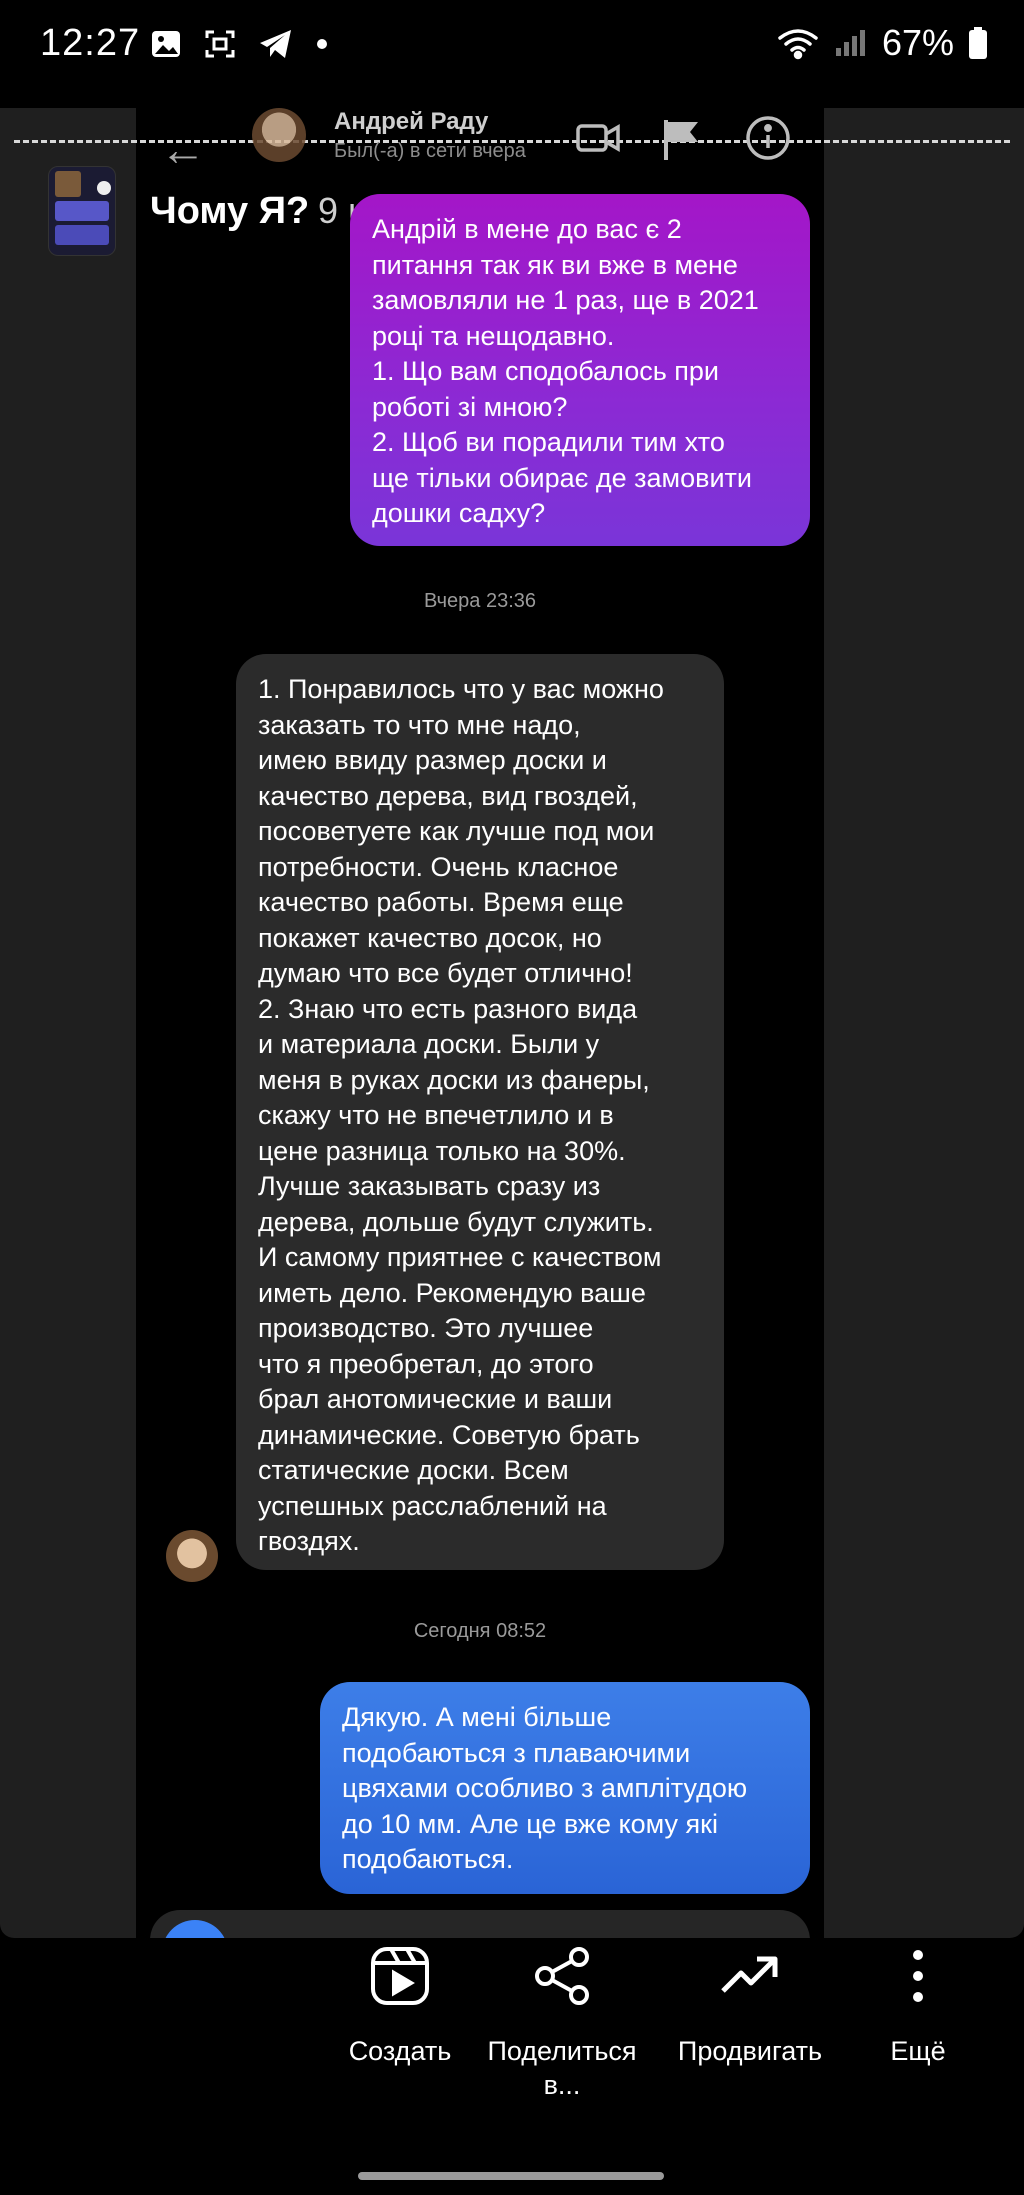  Describe the element at coordinates (480, 1631) in the screenshot. I see `message-timestamp: Сегодня 08:52` at that location.